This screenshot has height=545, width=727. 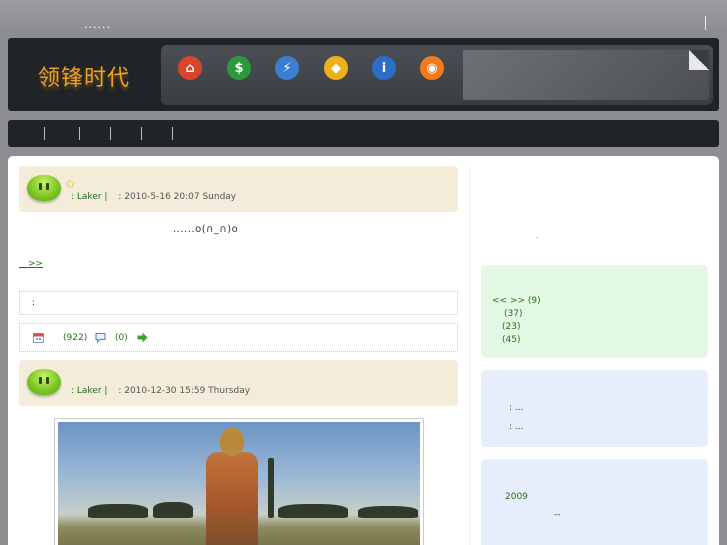 What do you see at coordinates (177, 197) in the screenshot?
I see `post-date: : 2010-5-16 20:07 Sunday` at bounding box center [177, 197].